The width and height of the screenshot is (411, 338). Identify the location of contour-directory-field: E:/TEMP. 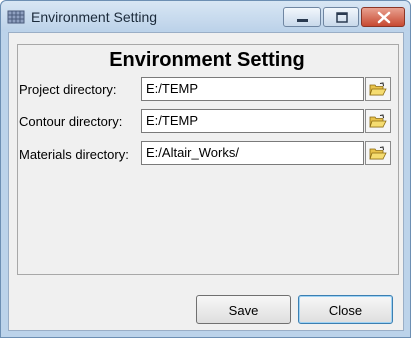
(252, 121).